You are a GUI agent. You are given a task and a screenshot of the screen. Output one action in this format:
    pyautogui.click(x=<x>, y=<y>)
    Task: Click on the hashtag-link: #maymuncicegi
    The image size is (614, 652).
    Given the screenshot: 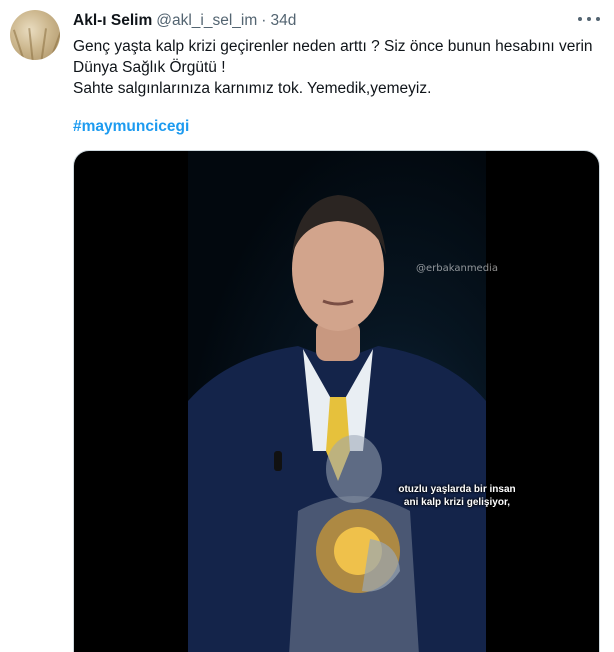 What is the action you would take?
    pyautogui.click(x=131, y=127)
    